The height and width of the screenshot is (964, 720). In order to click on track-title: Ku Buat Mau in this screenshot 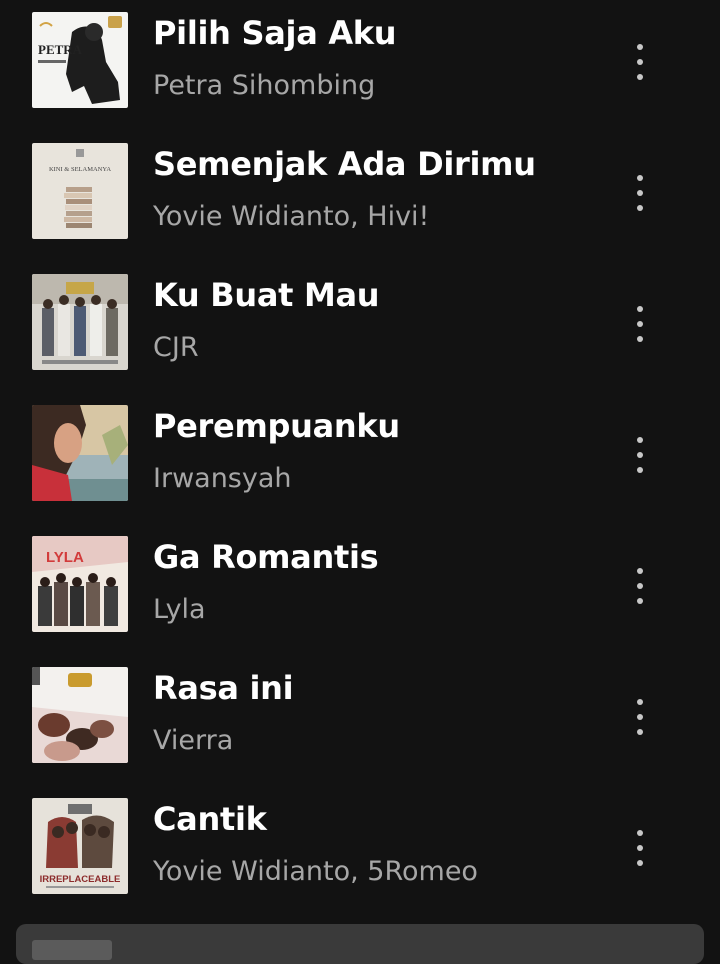, I will do `click(266, 295)`.